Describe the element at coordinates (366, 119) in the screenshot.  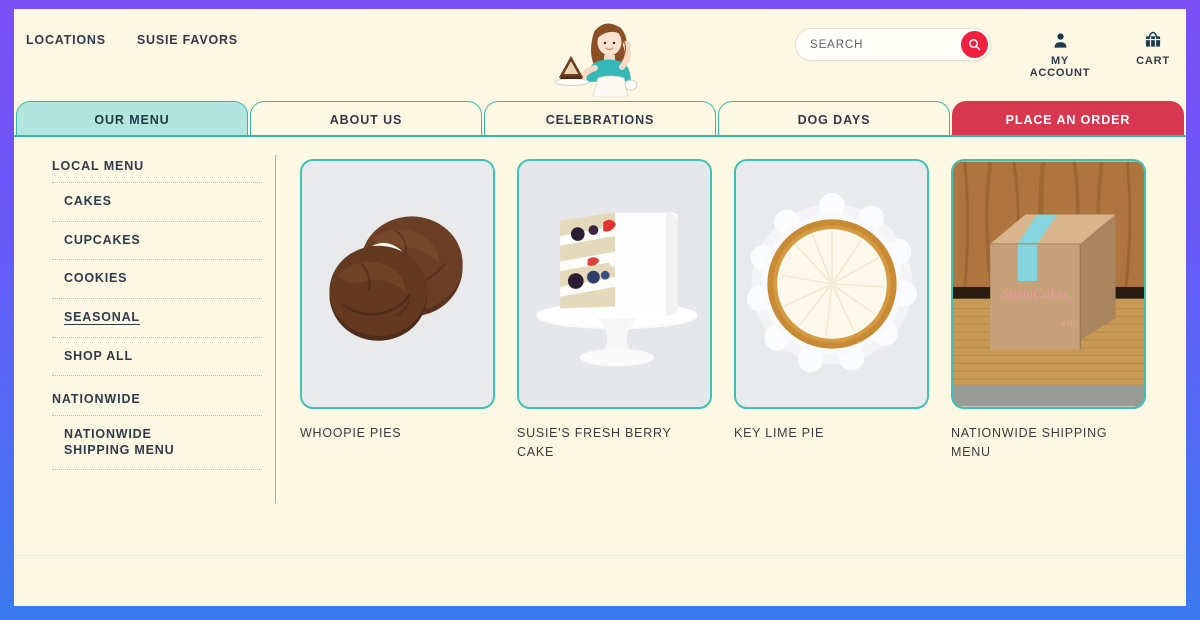
I see `tab-about-us: ABOUT US` at that location.